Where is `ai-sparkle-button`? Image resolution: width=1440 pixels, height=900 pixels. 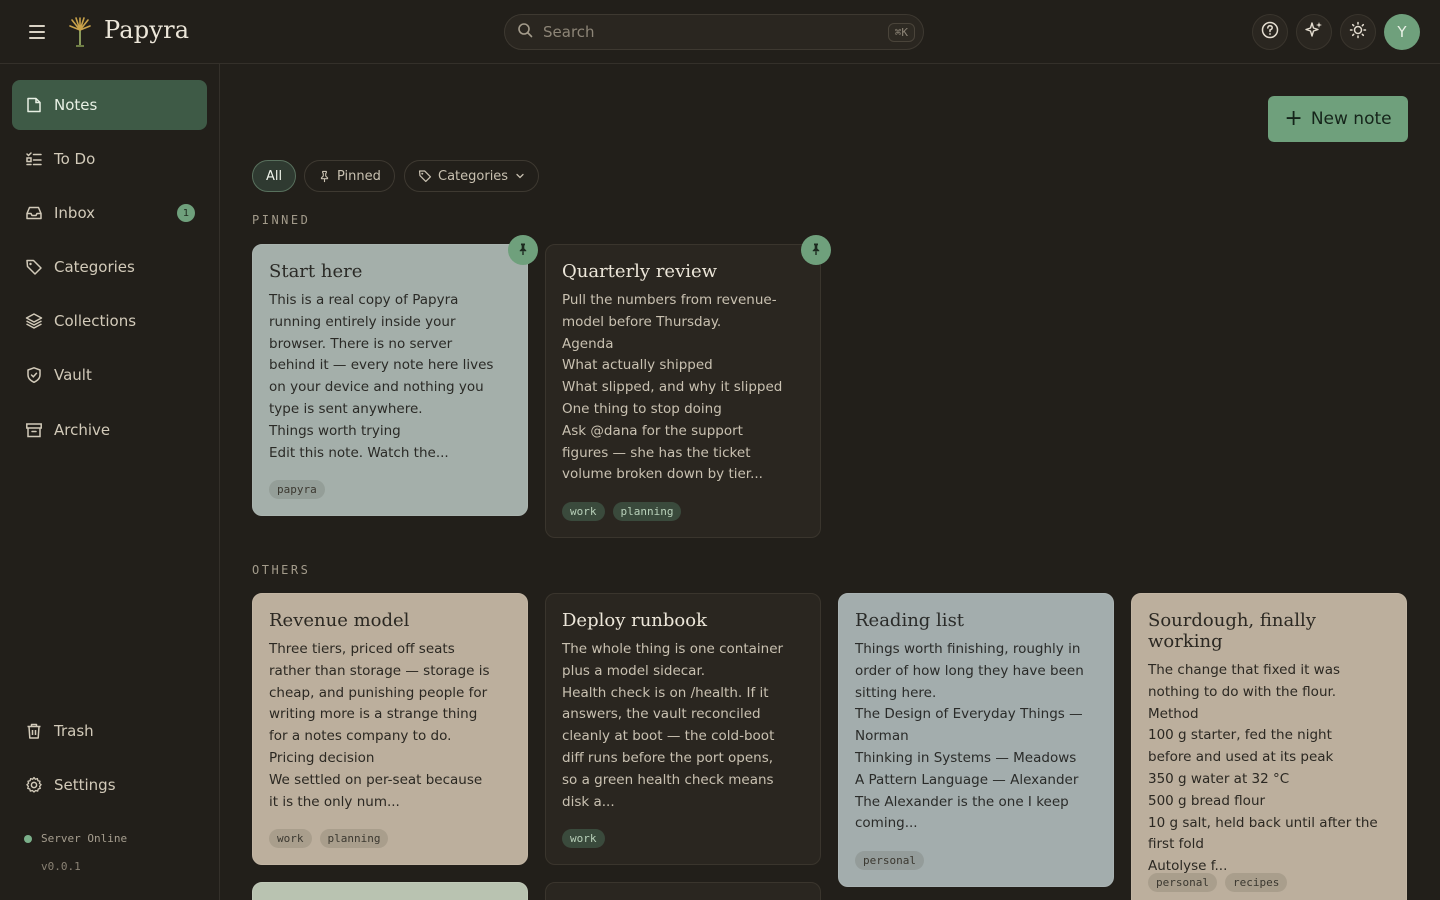
ai-sparkle-button is located at coordinates (1314, 32).